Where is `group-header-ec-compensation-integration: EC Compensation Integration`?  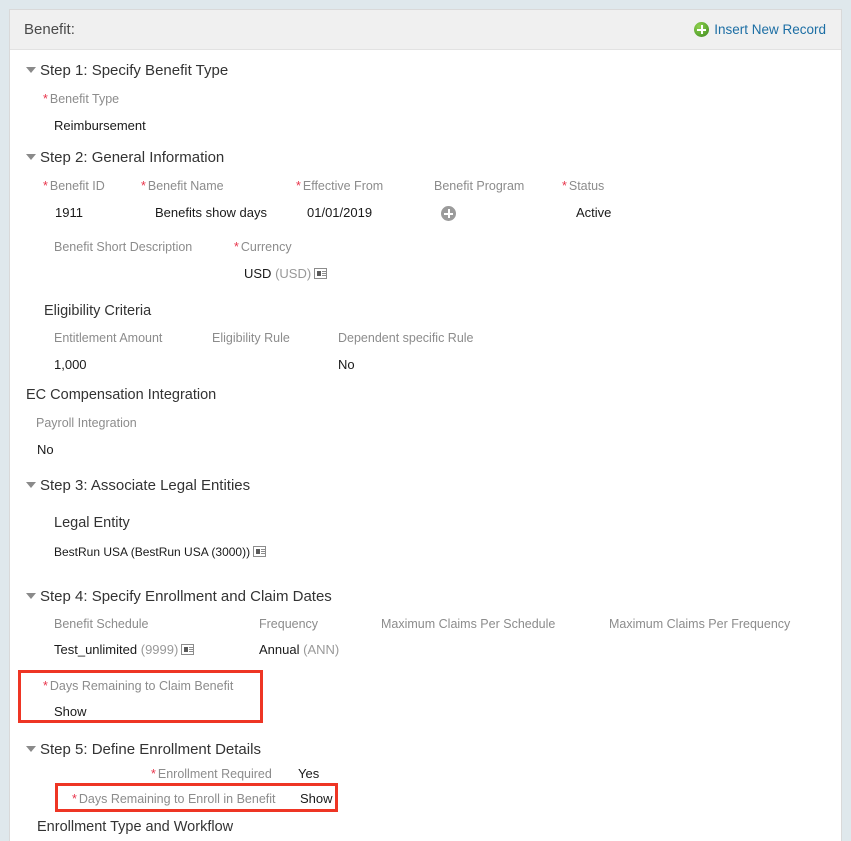
group-header-ec-compensation-integration: EC Compensation Integration is located at coordinates (121, 395).